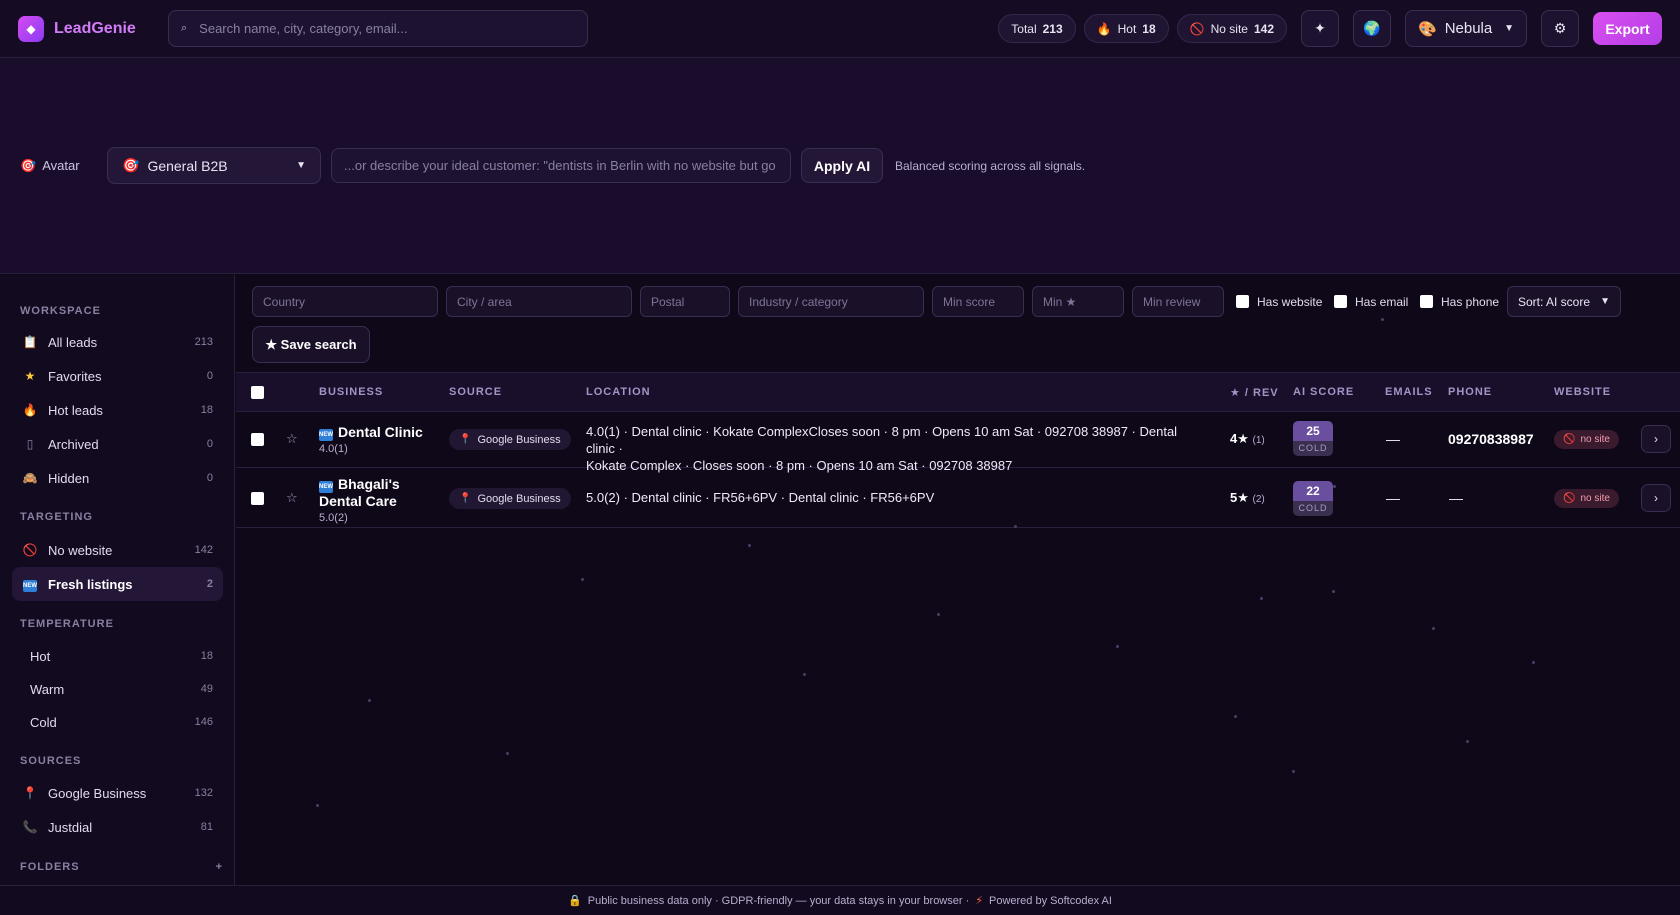 This screenshot has height=915, width=1680. Describe the element at coordinates (117, 550) in the screenshot. I see `sidebar-item-no-website: 🚫 No website 142` at that location.